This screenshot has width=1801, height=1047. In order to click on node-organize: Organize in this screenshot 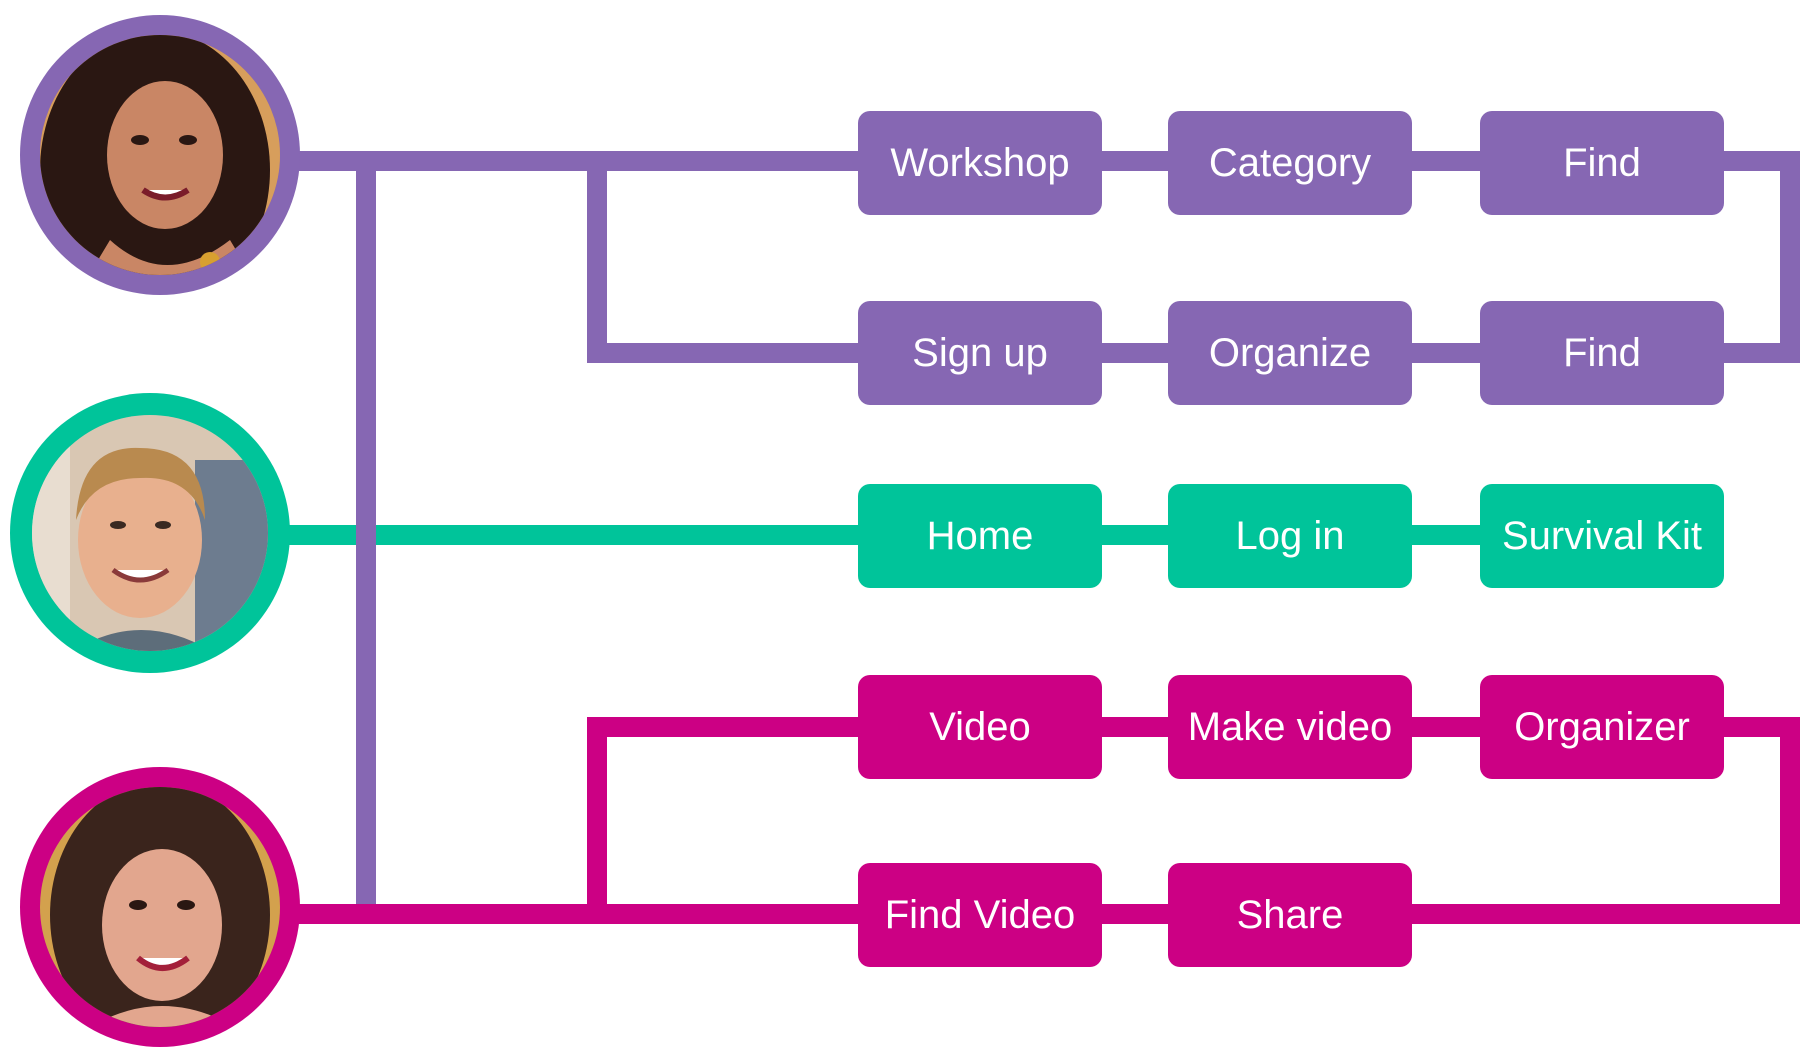, I will do `click(1290, 353)`.